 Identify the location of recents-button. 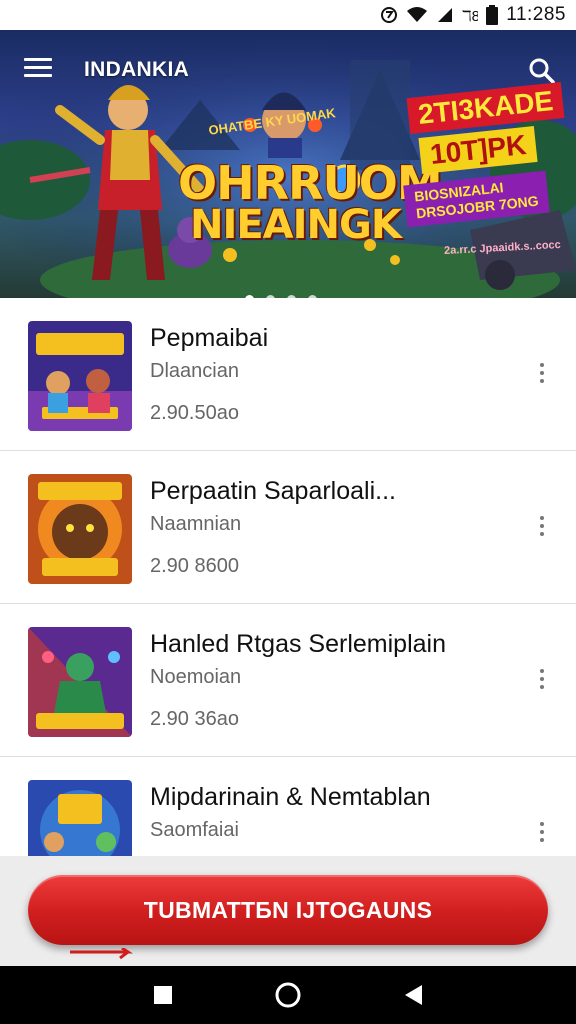
(163, 995).